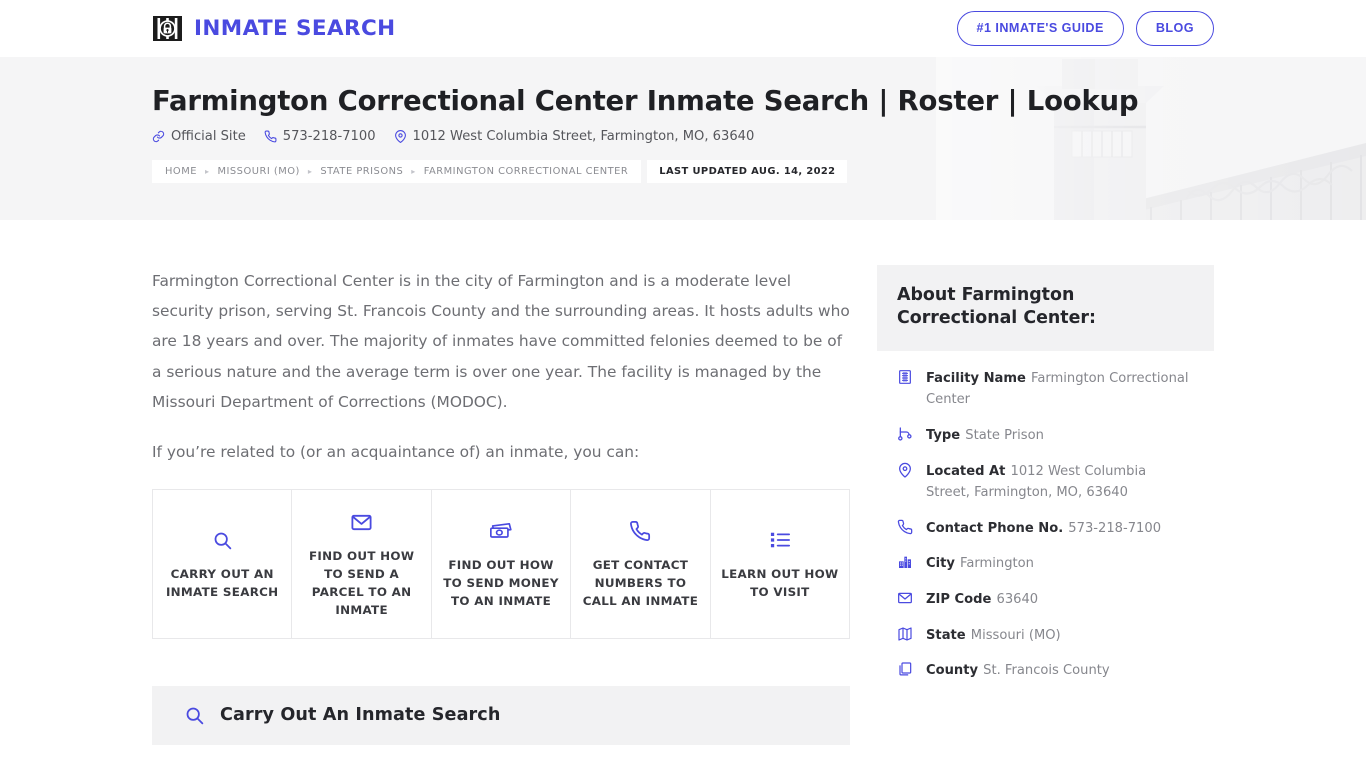  What do you see at coordinates (906, 670) in the screenshot?
I see `copy-icon` at bounding box center [906, 670].